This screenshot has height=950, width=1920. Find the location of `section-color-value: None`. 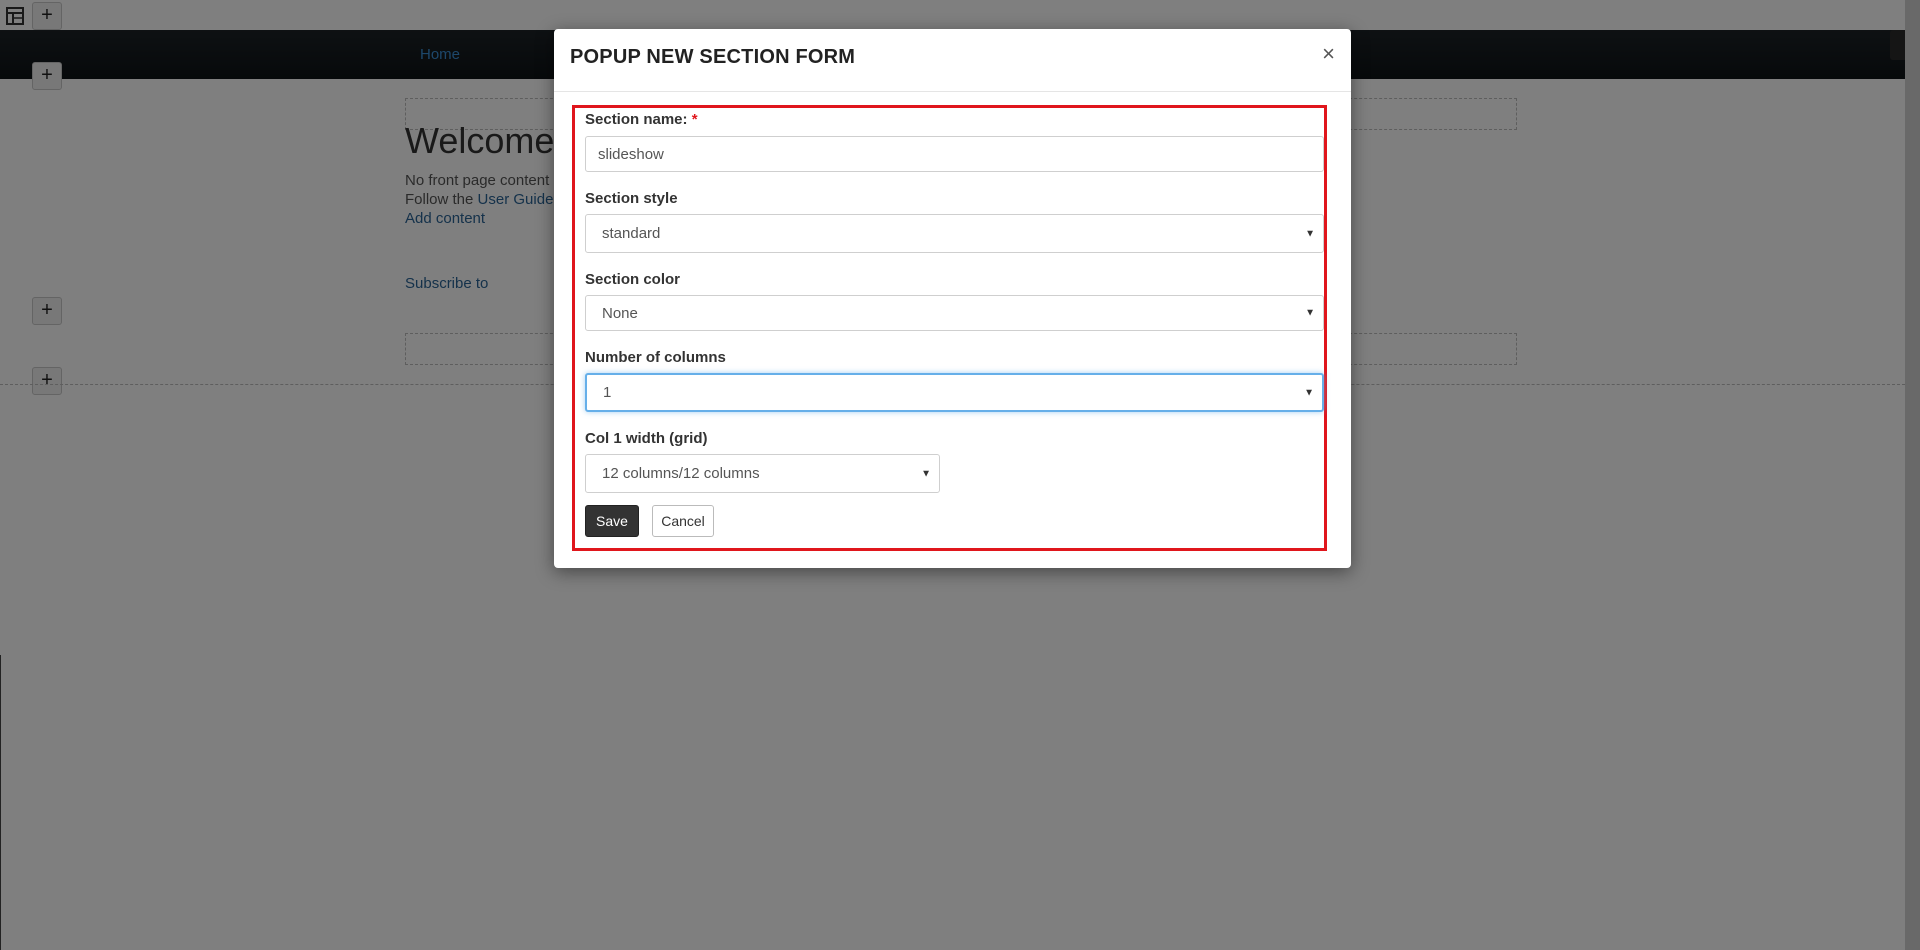

section-color-value: None is located at coordinates (620, 313).